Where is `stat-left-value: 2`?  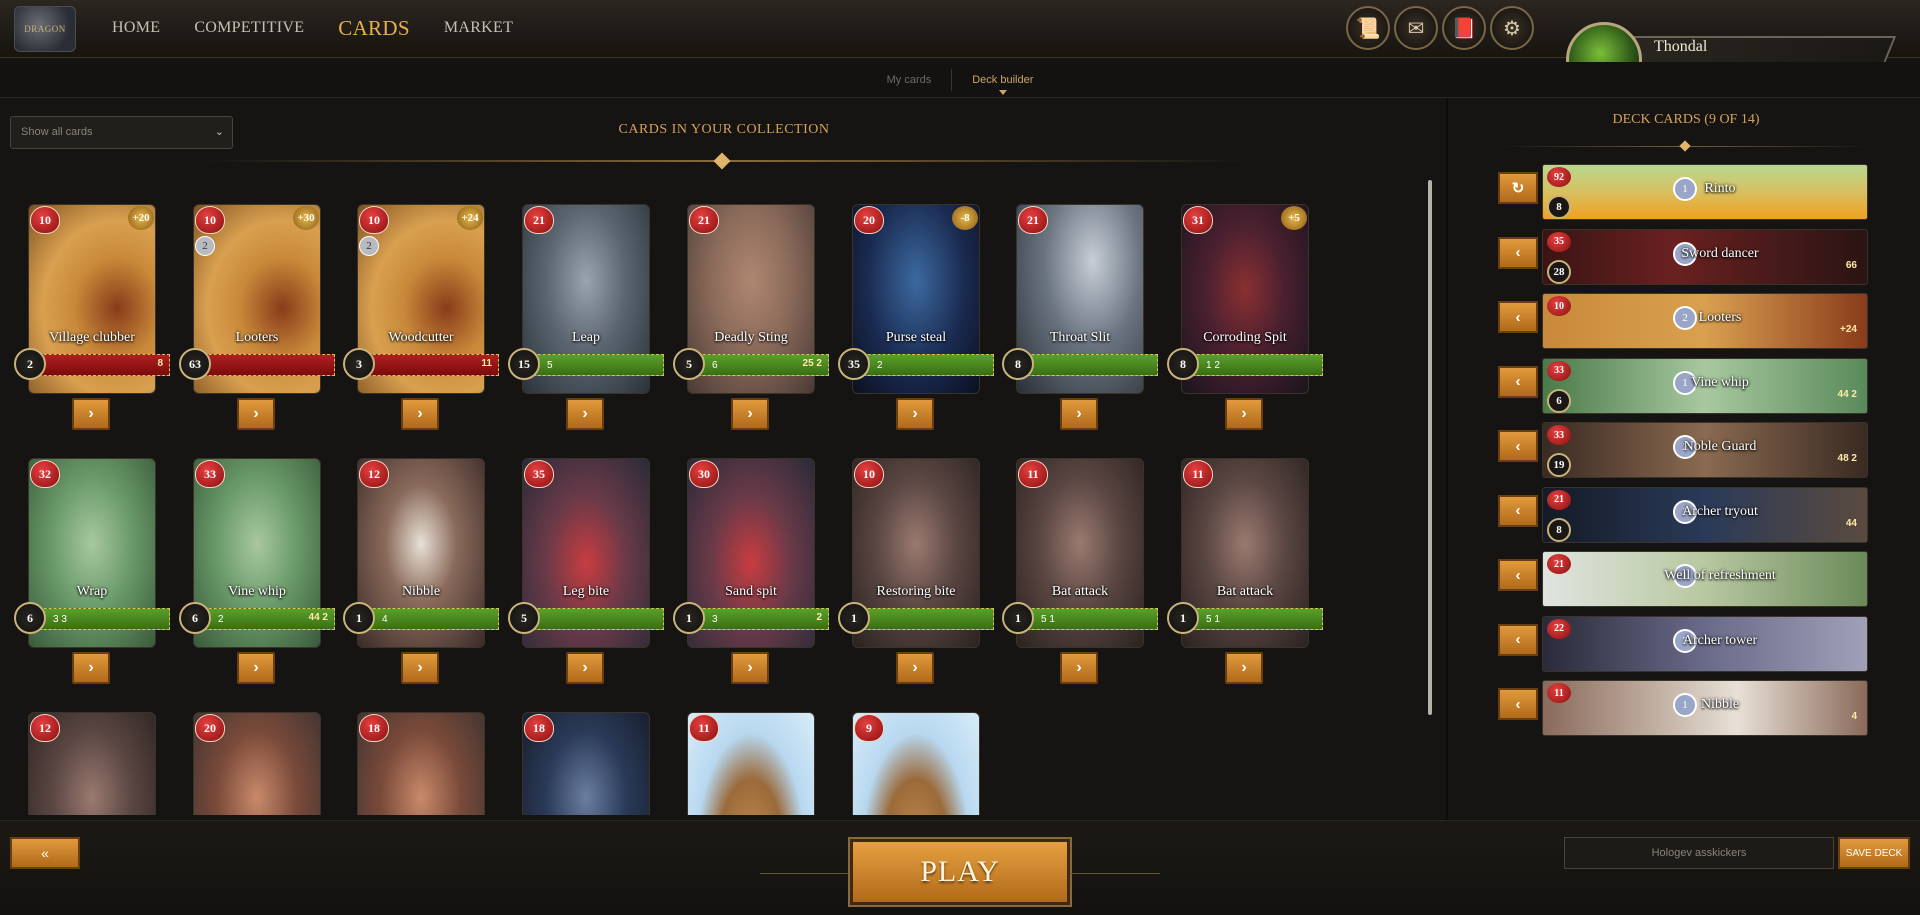 stat-left-value: 2 is located at coordinates (880, 365).